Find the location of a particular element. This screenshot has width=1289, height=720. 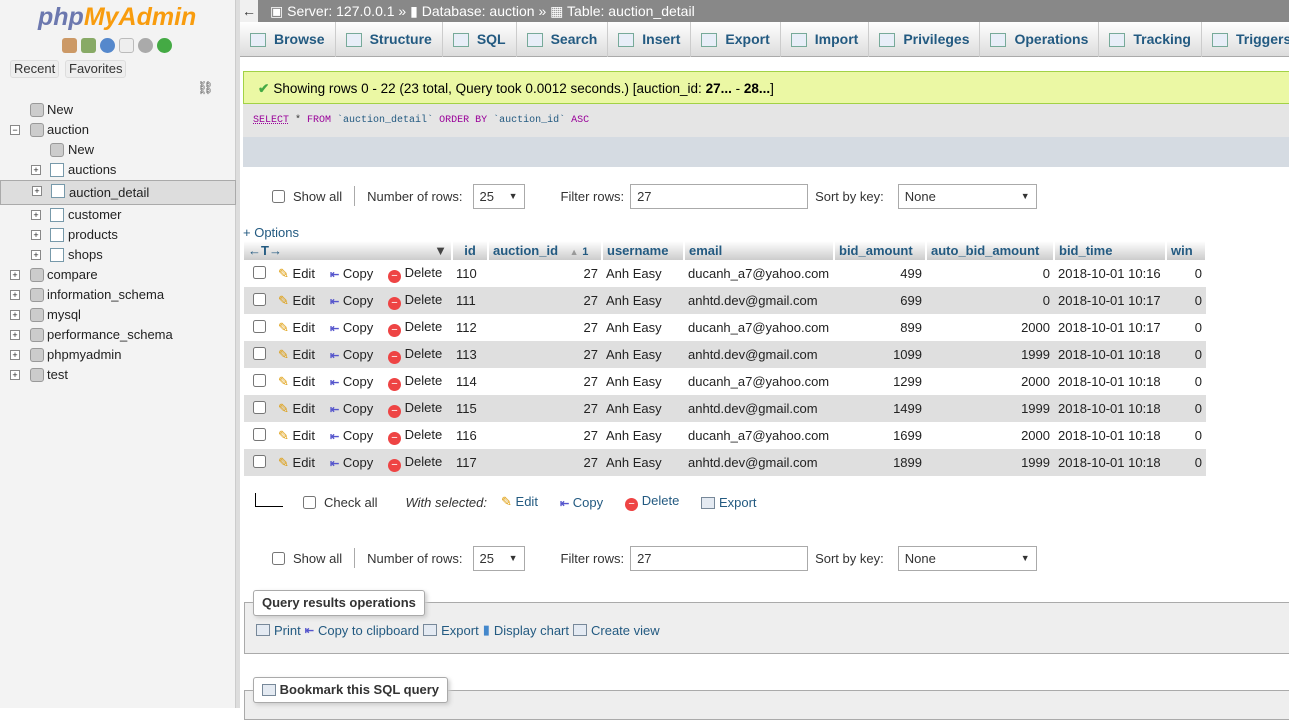

cell-bid-amount: 1699 is located at coordinates (880, 435).